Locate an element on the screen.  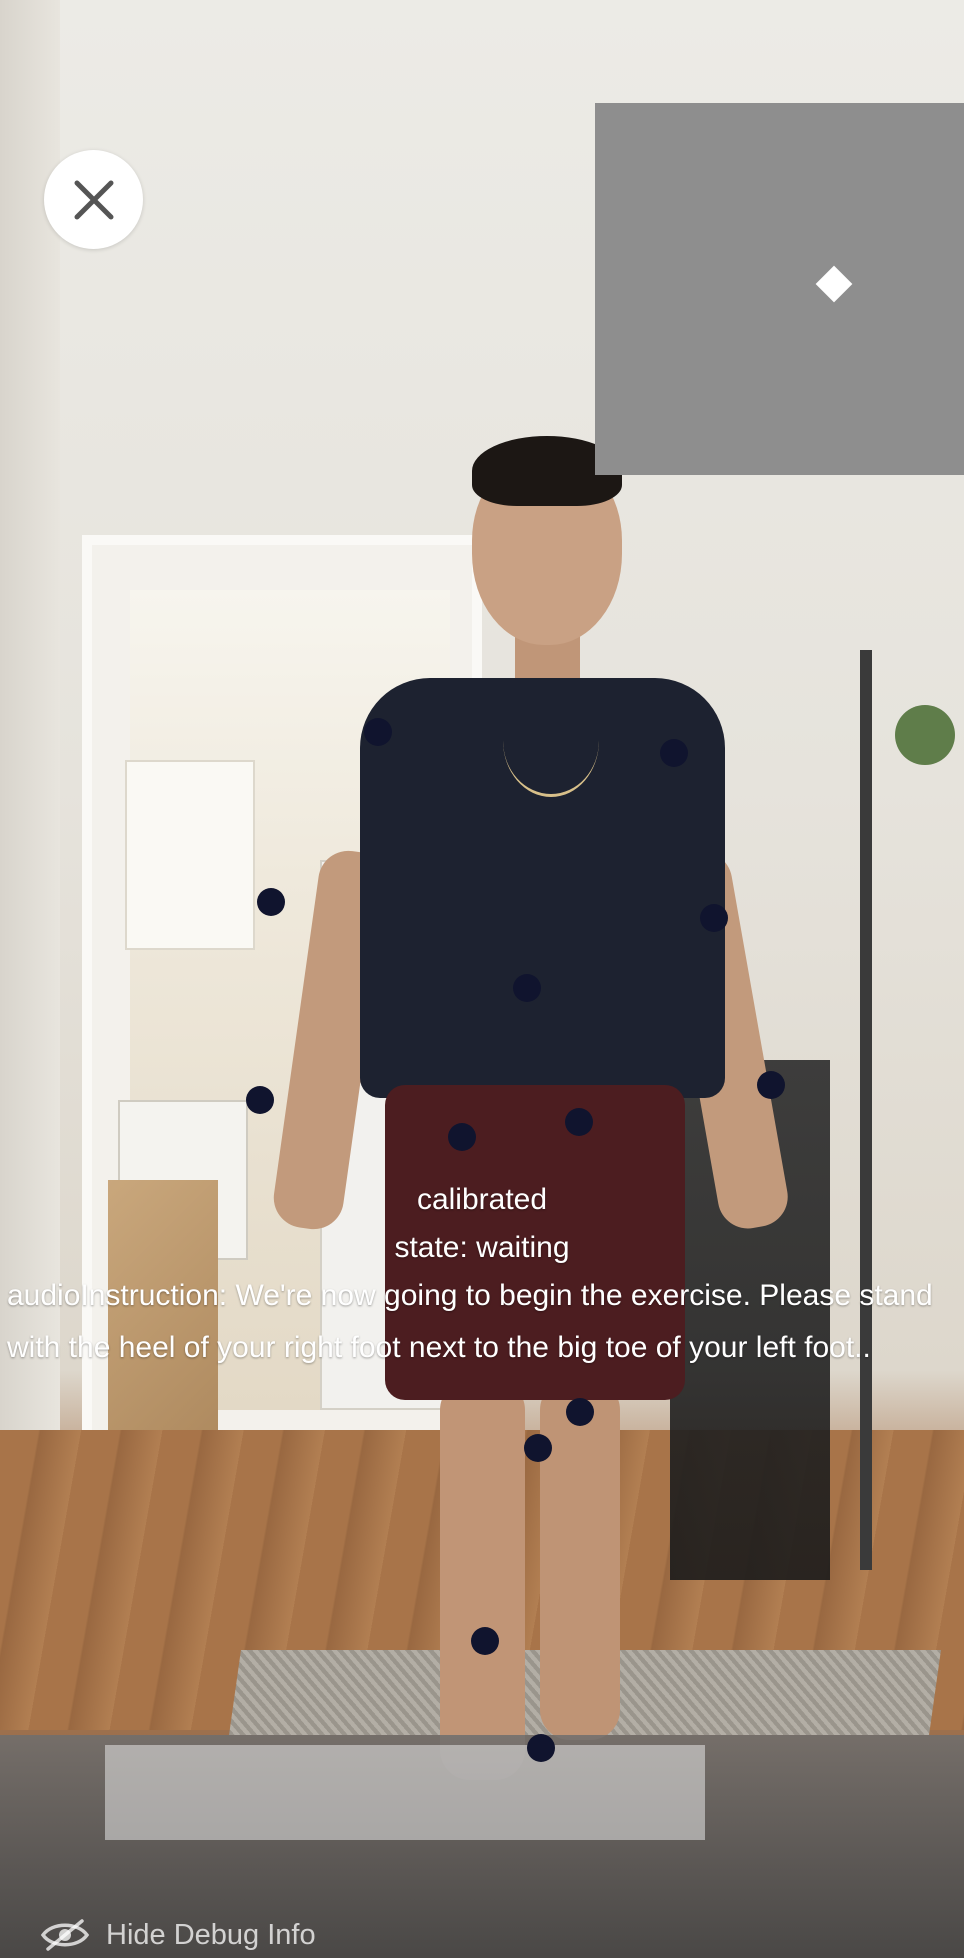
debug-state-label: state: waiting is located at coordinates (482, 1247).